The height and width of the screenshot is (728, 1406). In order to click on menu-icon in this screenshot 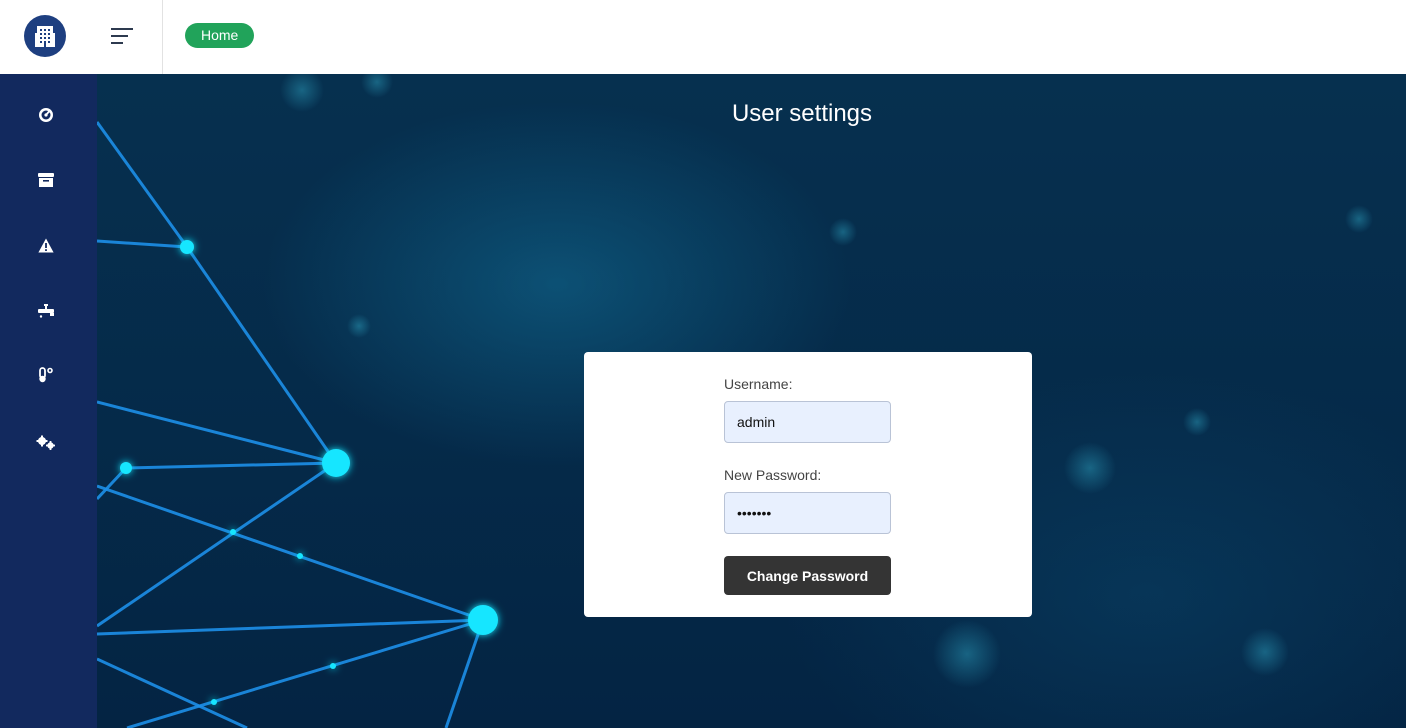, I will do `click(123, 36)`.